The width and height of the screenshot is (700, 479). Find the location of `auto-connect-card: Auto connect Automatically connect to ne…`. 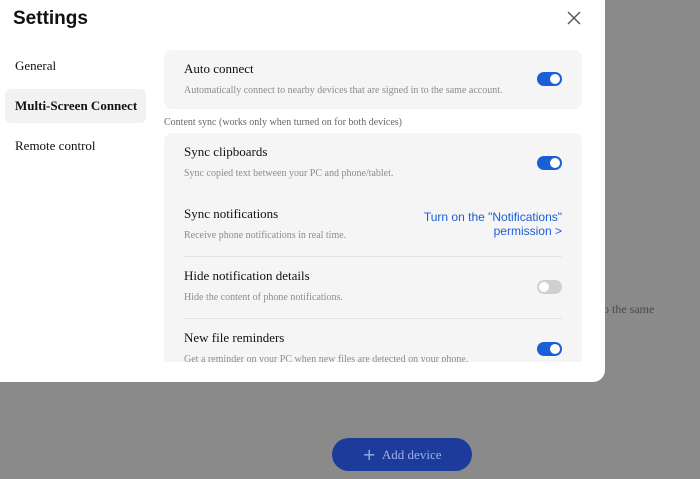

auto-connect-card: Auto connect Automatically connect to ne… is located at coordinates (373, 79).